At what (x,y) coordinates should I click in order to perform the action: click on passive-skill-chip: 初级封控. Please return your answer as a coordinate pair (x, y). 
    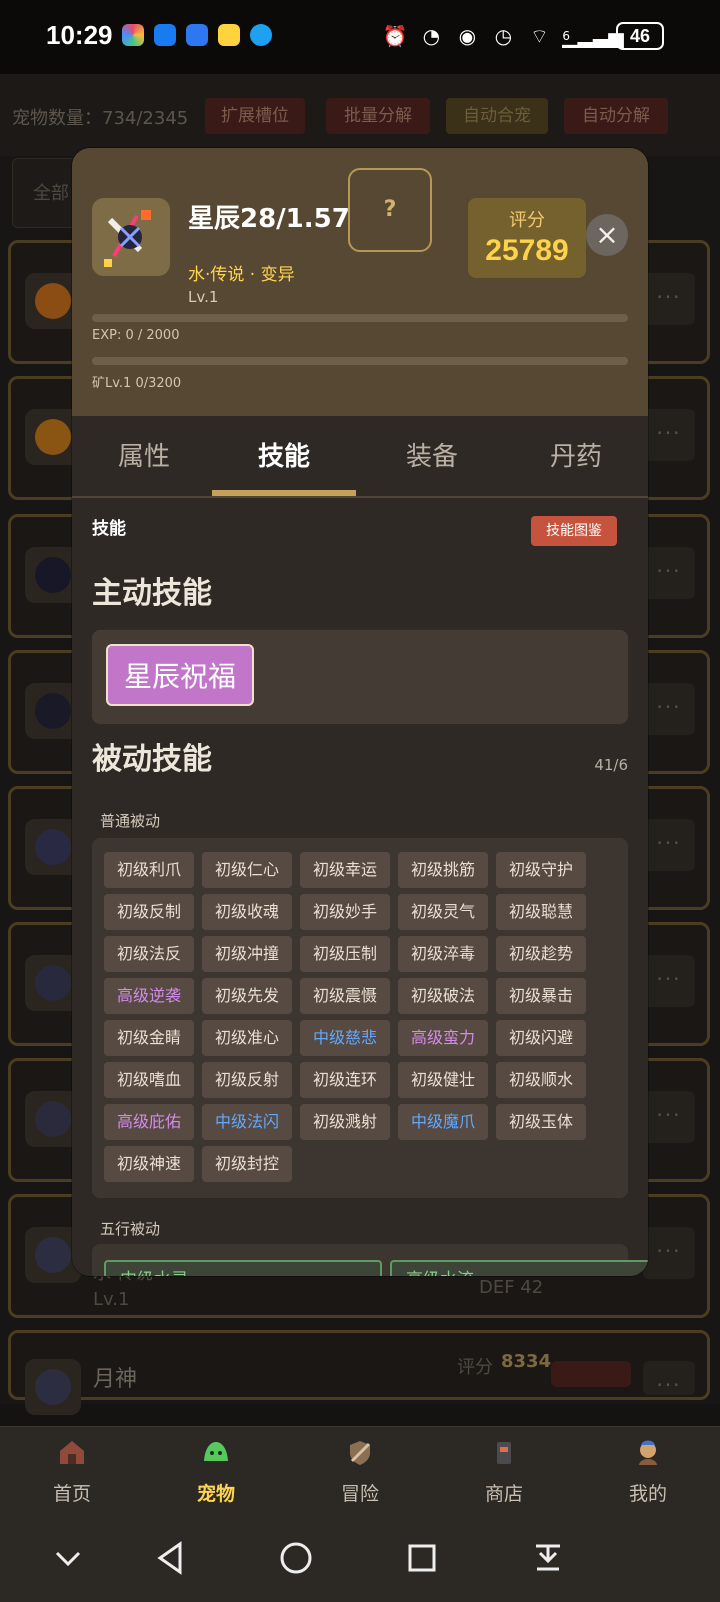
    Looking at the image, I should click on (247, 1164).